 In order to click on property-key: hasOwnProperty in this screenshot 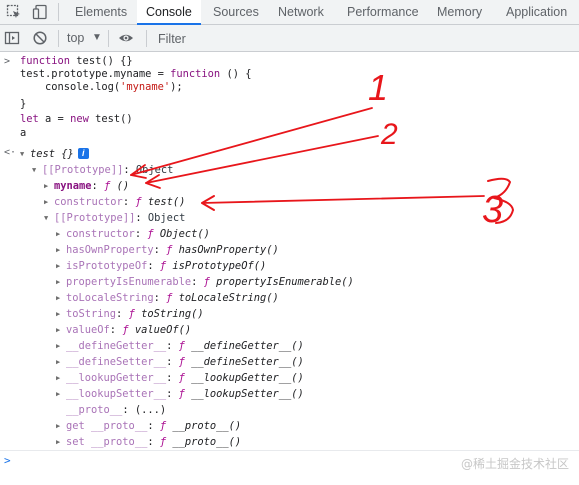, I will do `click(110, 250)`.